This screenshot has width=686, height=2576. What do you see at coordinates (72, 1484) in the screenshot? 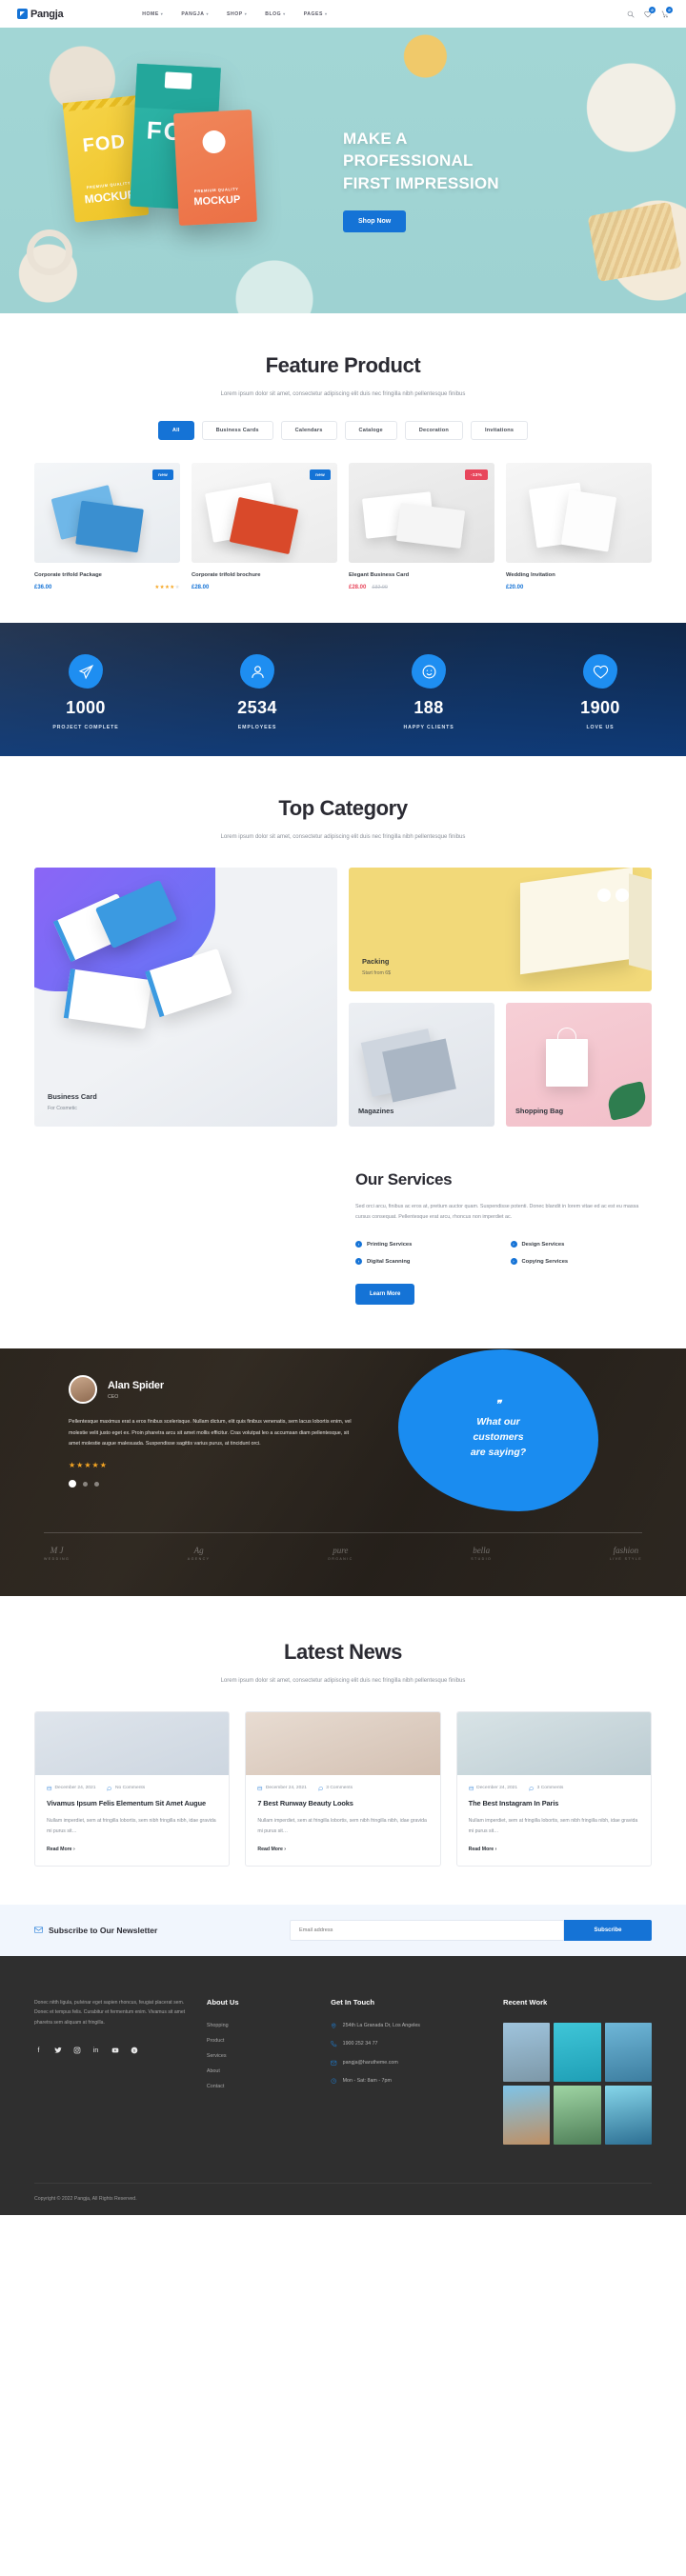
I see `carousel-dot-active` at bounding box center [72, 1484].